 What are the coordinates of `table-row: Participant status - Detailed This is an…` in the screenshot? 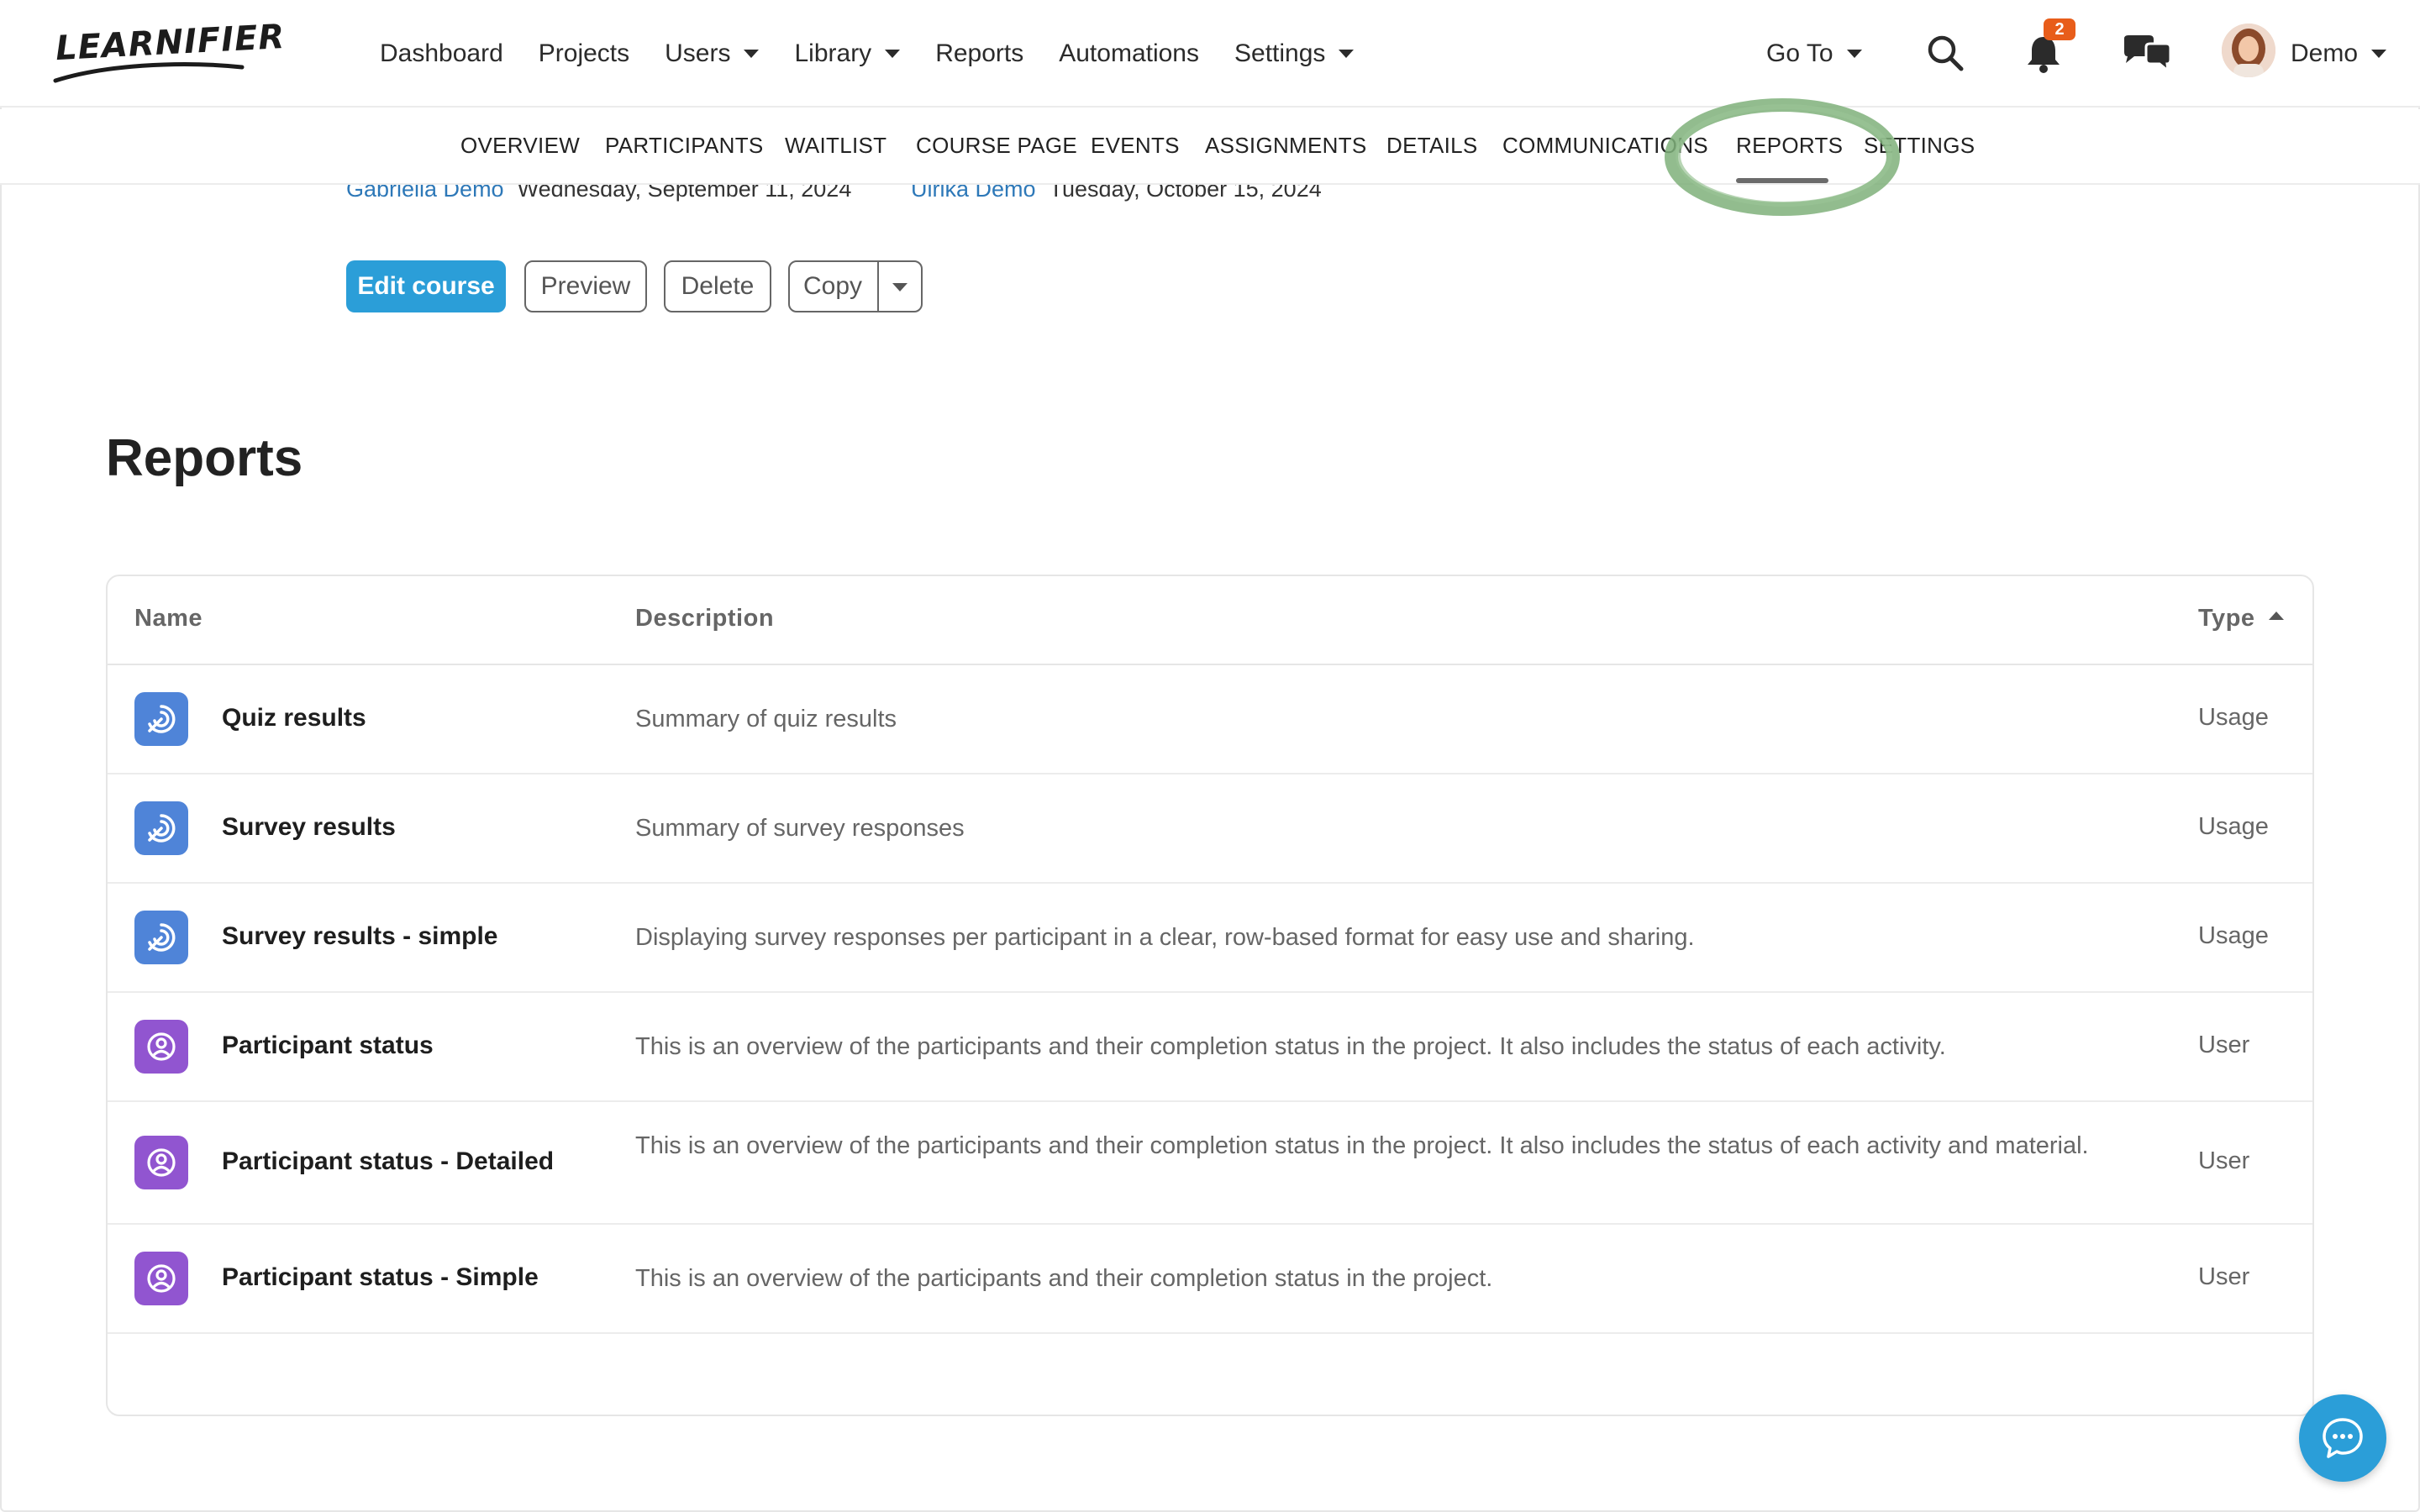 It's located at (1210, 1163).